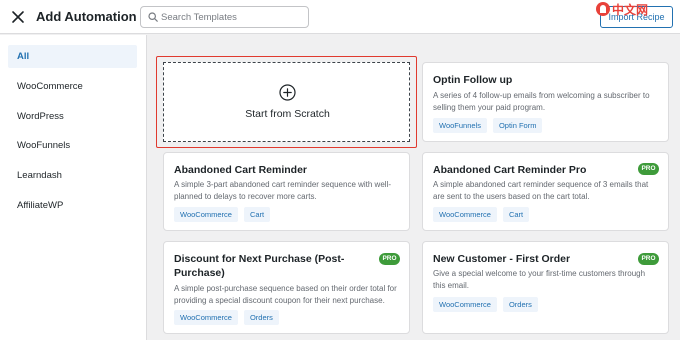 The width and height of the screenshot is (680, 340). I want to click on start-from-scratch-card: Start from Scratch, so click(286, 102).